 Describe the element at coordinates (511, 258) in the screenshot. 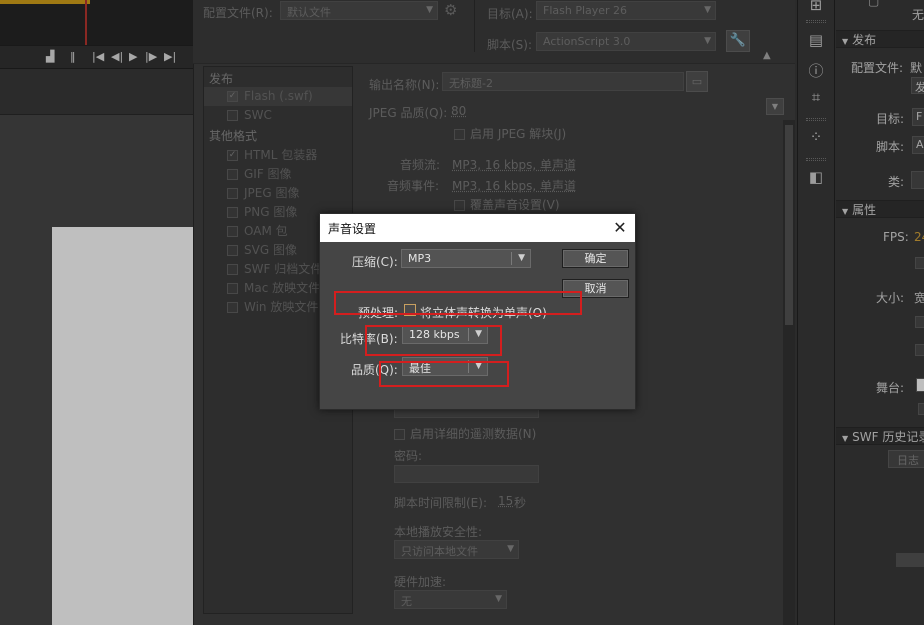

I see `dropdown-separator` at that location.